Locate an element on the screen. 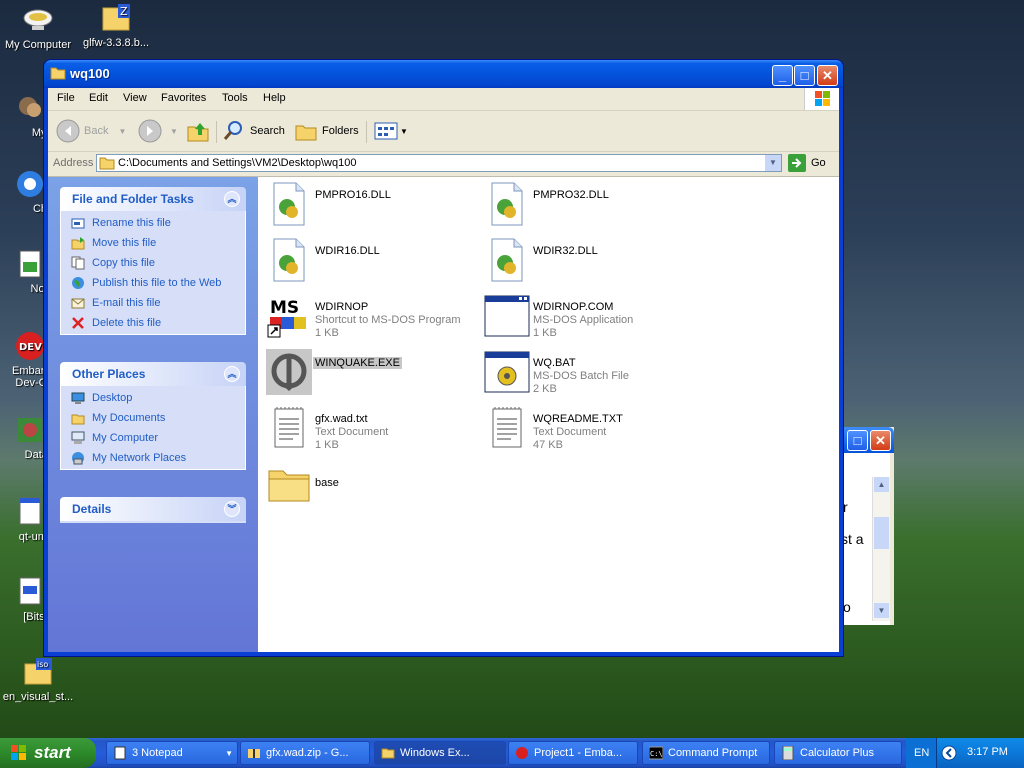 This screenshot has height=768, width=1024. file-folder-tasks-header: File and Folder Tasks ︽ is located at coordinates (153, 199).